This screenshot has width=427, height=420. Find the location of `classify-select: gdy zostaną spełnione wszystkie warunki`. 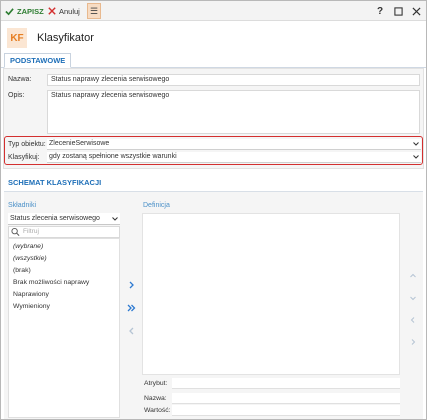

classify-select: gdy zostaną spełnione wszystkie warunki is located at coordinates (234, 157).